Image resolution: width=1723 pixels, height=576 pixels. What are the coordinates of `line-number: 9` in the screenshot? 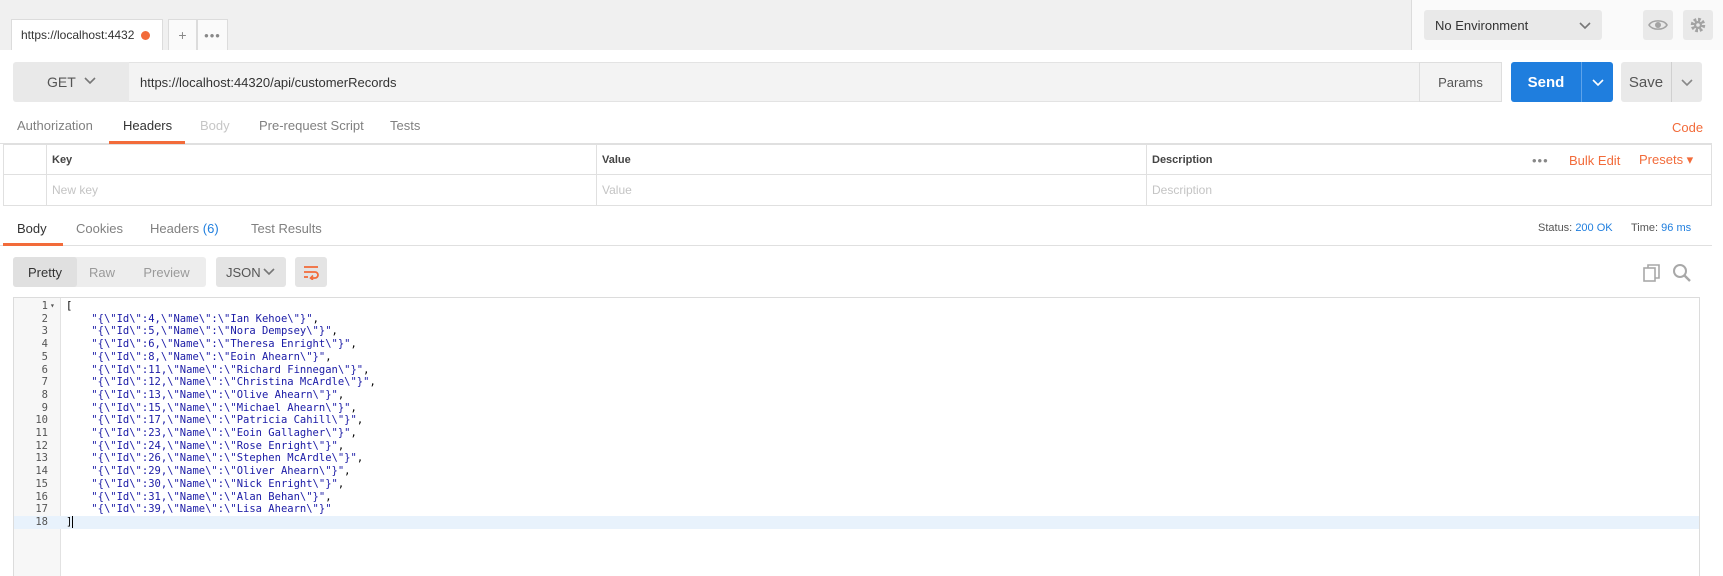 It's located at (44, 407).